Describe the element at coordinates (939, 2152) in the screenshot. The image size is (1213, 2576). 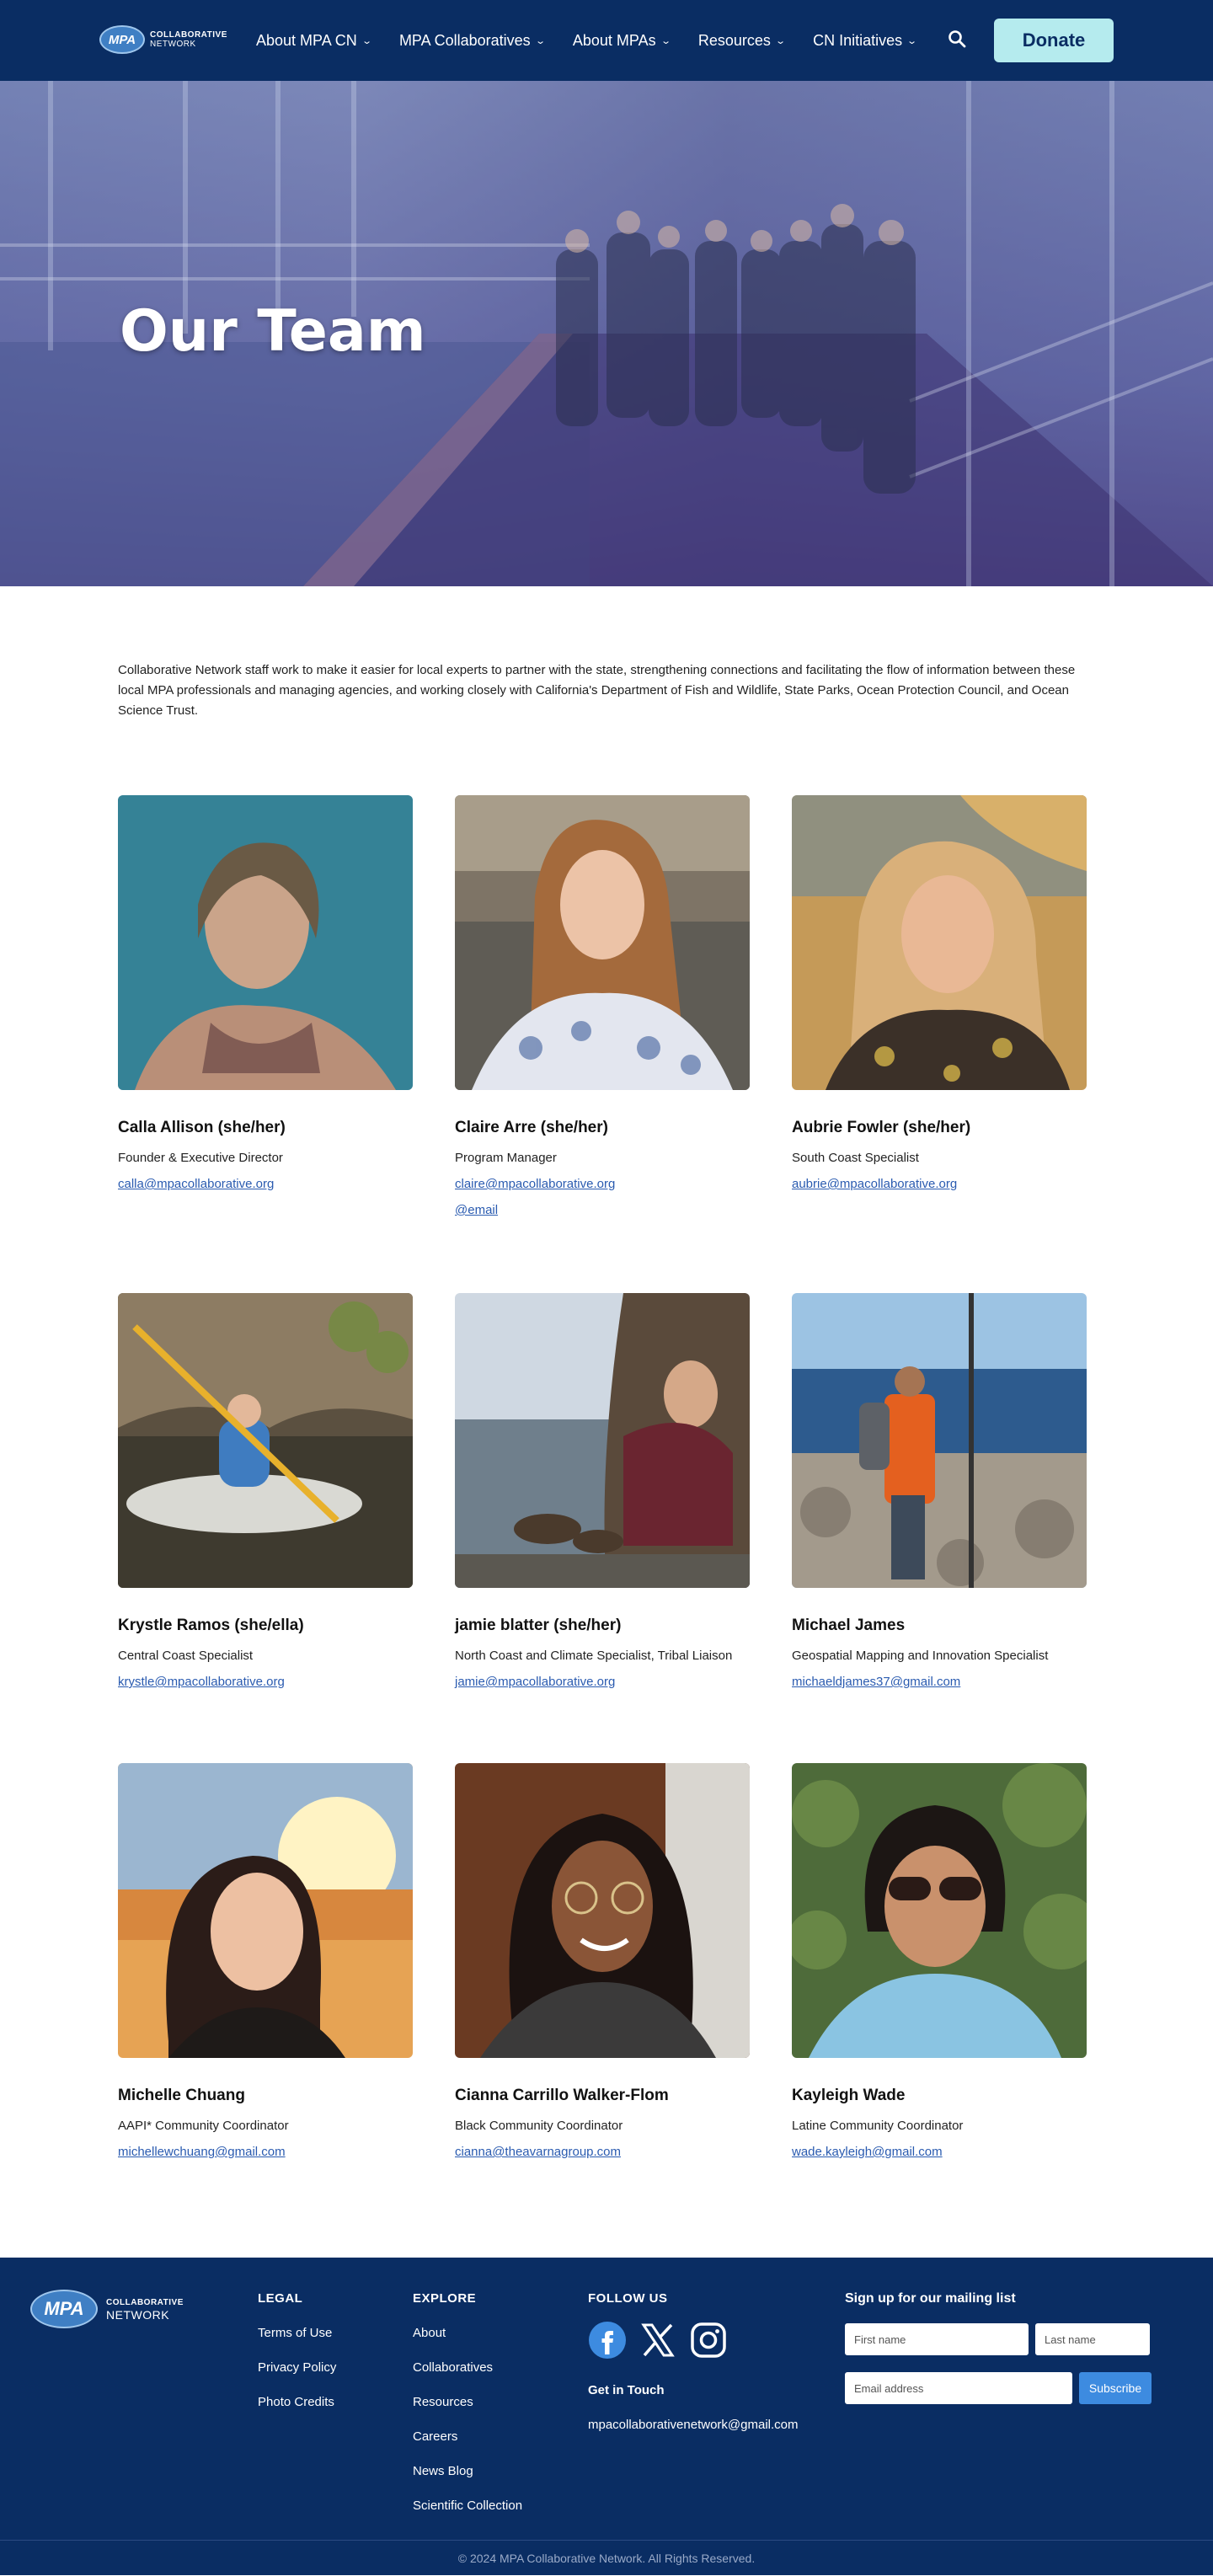
I see `team-member-email-link: wade.kayleigh@gmail.com` at that location.